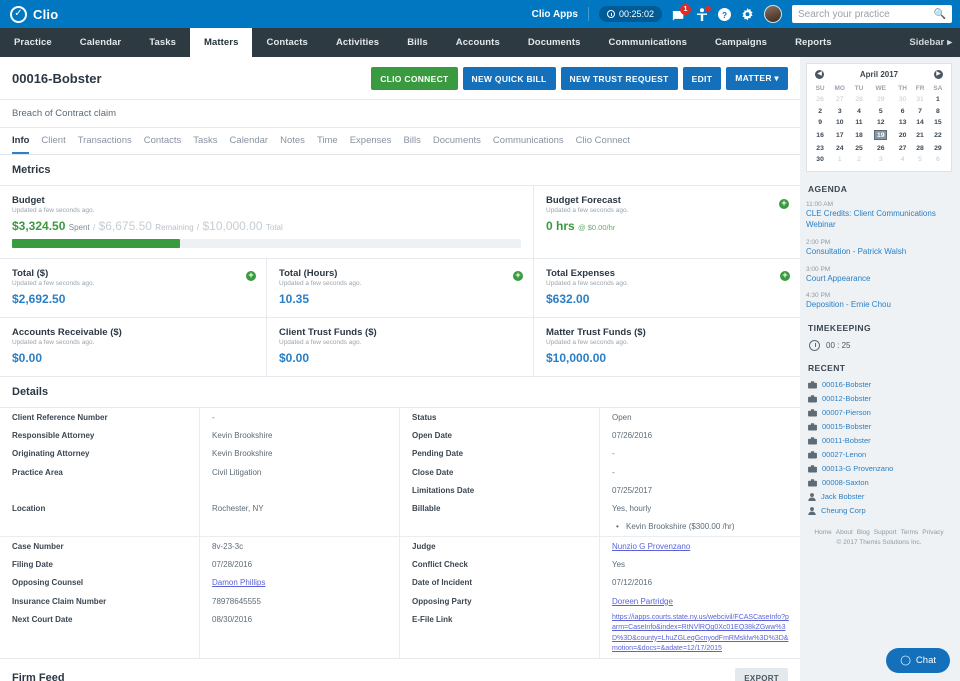 This screenshot has width=960, height=681. I want to click on footer-link-privacy: Privacy, so click(932, 532).